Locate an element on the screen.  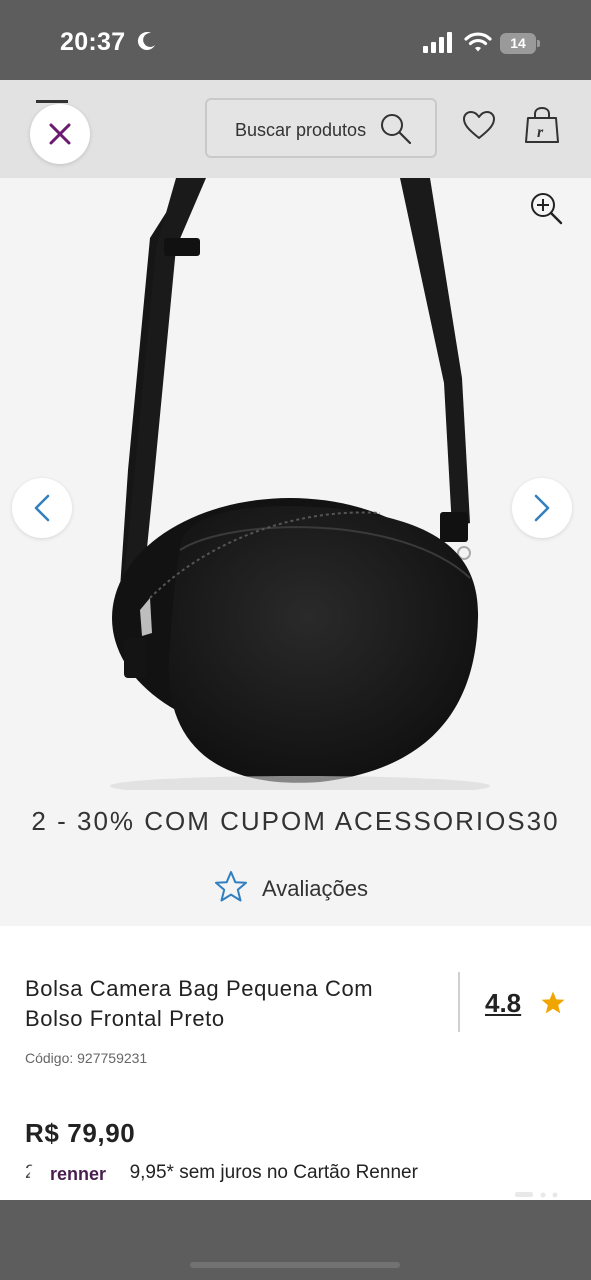
rating-value: 4.8 is located at coordinates (503, 1003).